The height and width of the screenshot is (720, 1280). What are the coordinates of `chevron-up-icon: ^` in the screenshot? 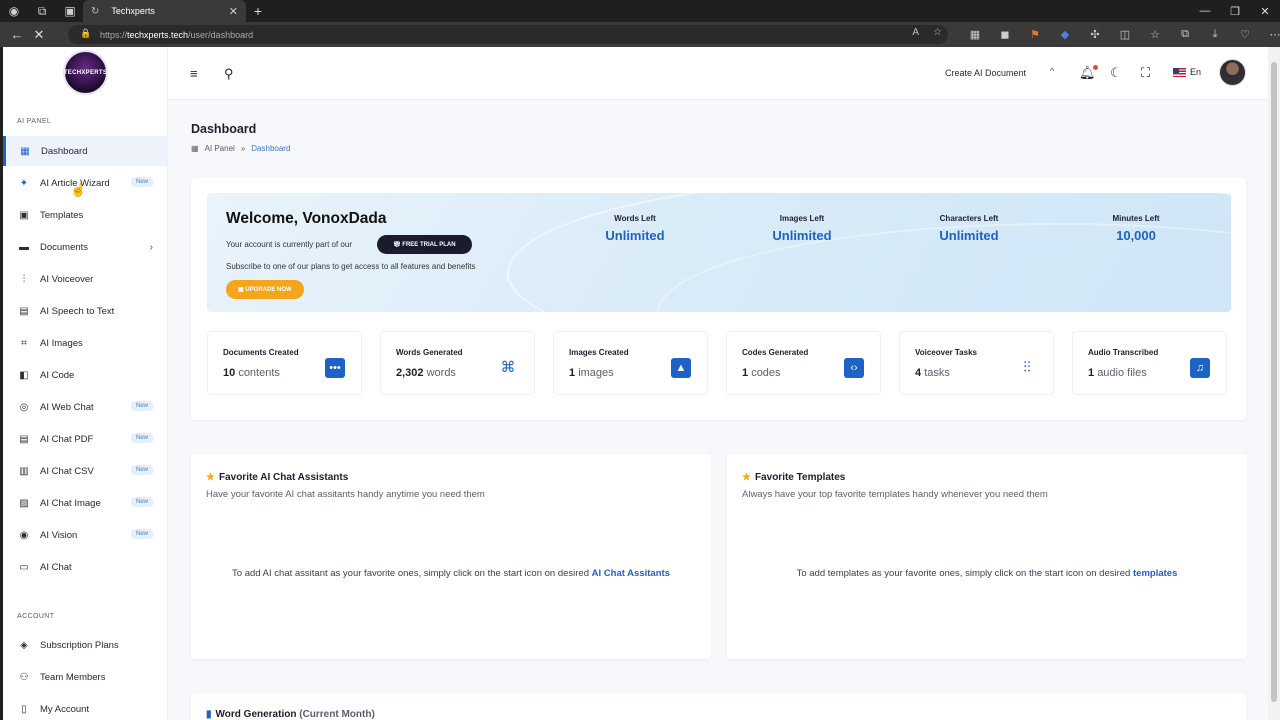 It's located at (1052, 71).